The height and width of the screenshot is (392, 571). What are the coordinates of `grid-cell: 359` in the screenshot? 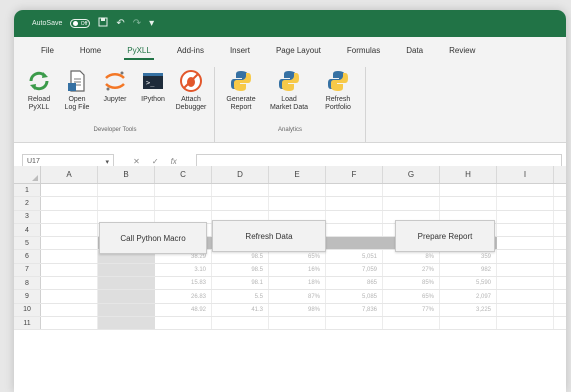 It's located at (468, 256).